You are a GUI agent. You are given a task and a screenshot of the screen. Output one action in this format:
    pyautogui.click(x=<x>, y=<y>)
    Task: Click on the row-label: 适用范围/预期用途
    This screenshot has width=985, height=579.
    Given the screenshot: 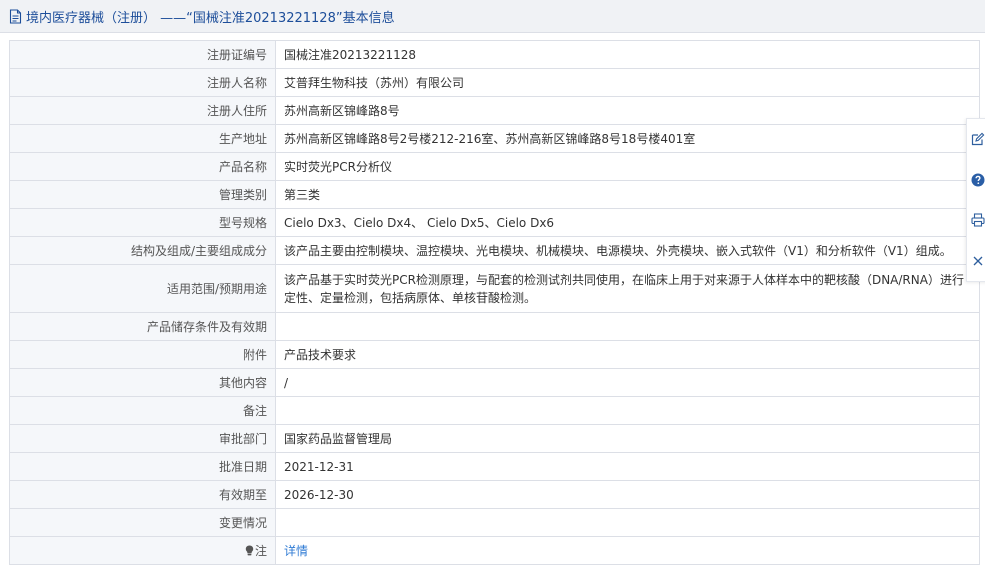 What is the action you would take?
    pyautogui.click(x=142, y=288)
    